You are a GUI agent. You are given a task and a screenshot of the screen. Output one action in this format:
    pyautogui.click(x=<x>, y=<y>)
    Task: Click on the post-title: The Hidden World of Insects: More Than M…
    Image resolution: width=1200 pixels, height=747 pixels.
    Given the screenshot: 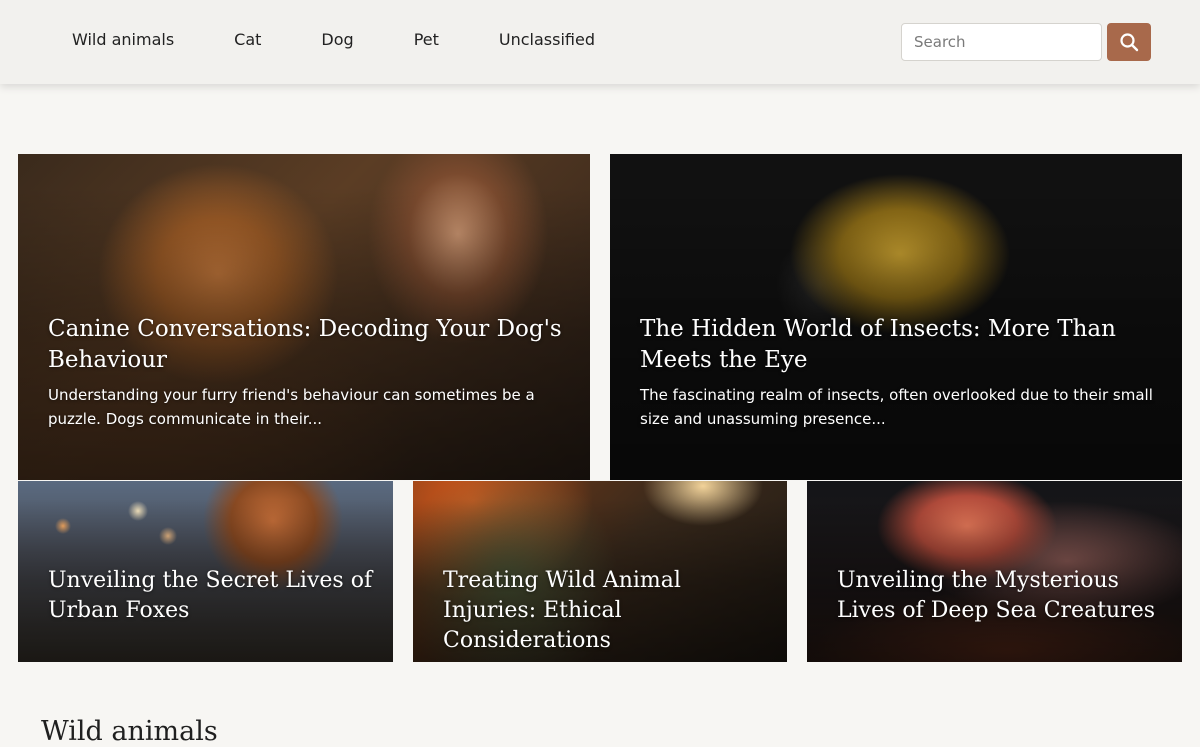 What is the action you would take?
    pyautogui.click(x=900, y=345)
    